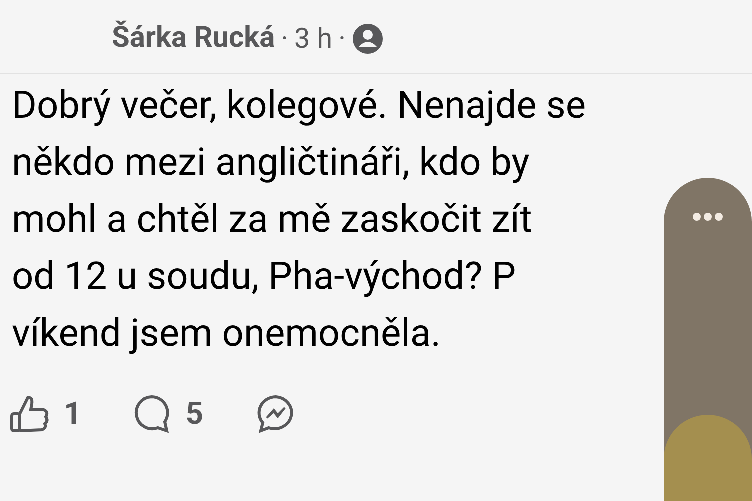 Image resolution: width=752 pixels, height=501 pixels. Describe the element at coordinates (73, 414) in the screenshot. I see `like-count: 1` at that location.